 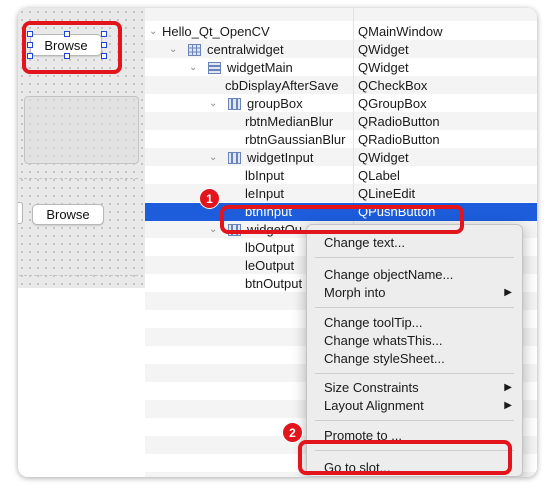 I want to click on widget-input-frame, so click(x=78, y=227).